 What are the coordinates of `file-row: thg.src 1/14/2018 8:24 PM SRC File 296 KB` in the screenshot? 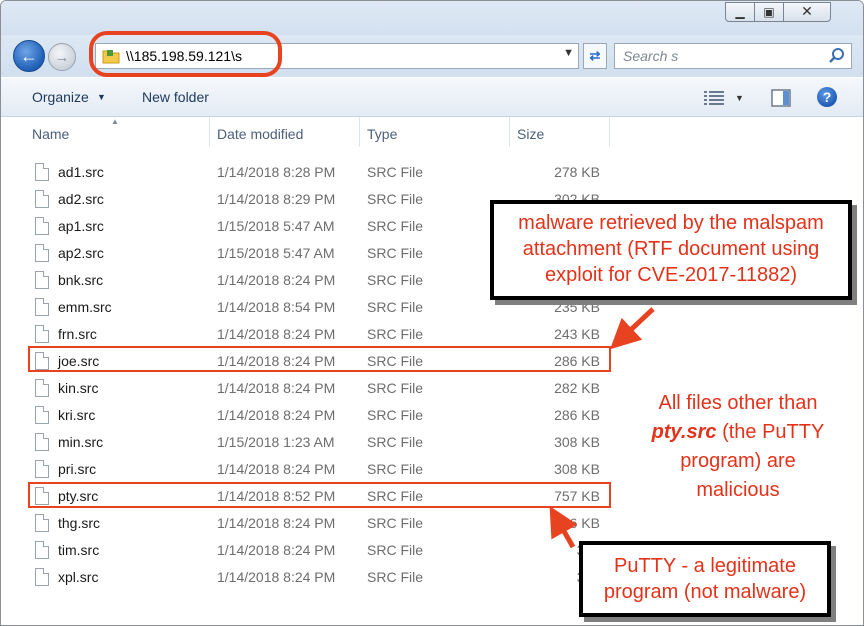 It's located at (351, 522).